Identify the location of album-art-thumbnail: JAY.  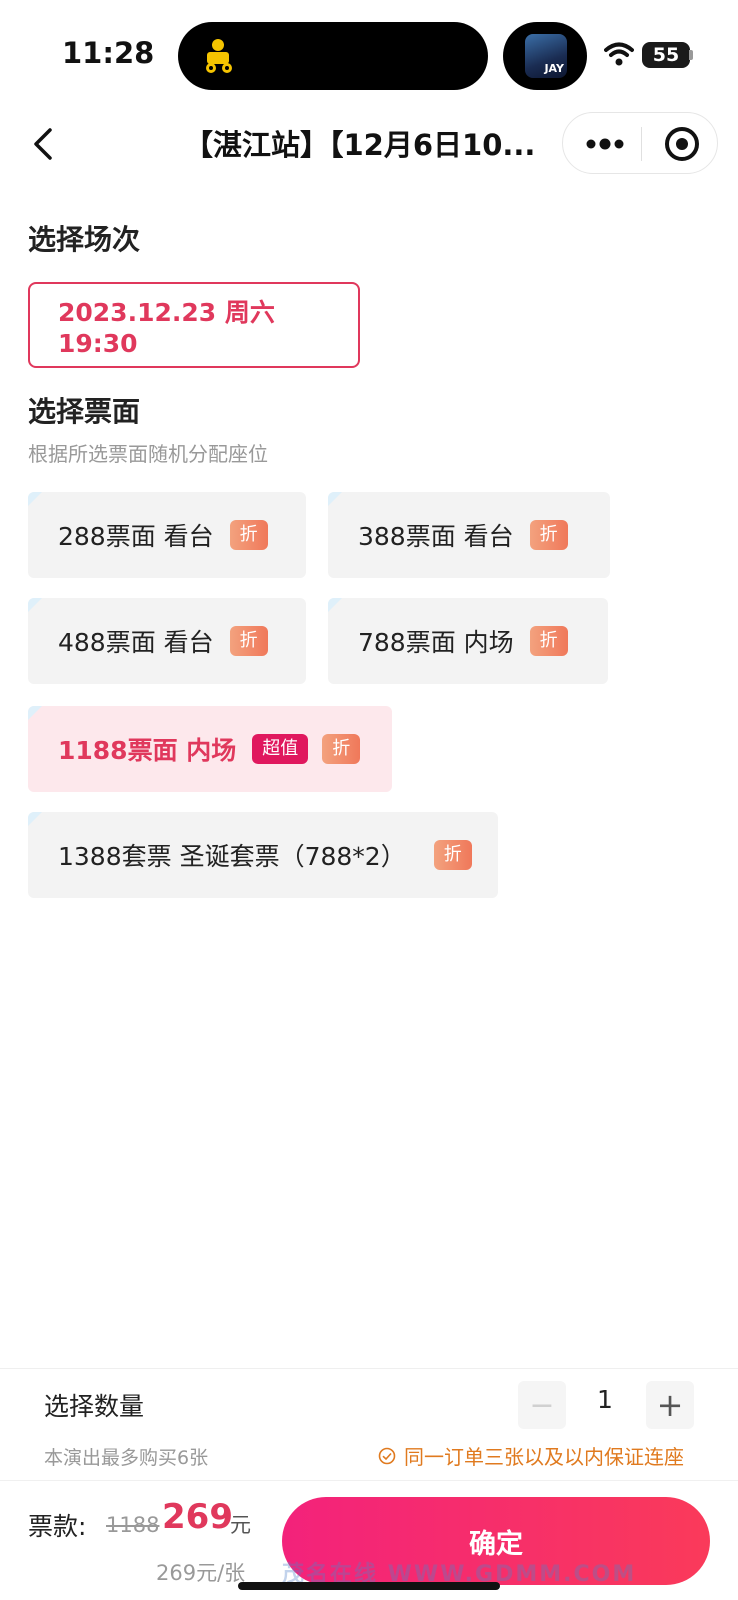
(546, 56).